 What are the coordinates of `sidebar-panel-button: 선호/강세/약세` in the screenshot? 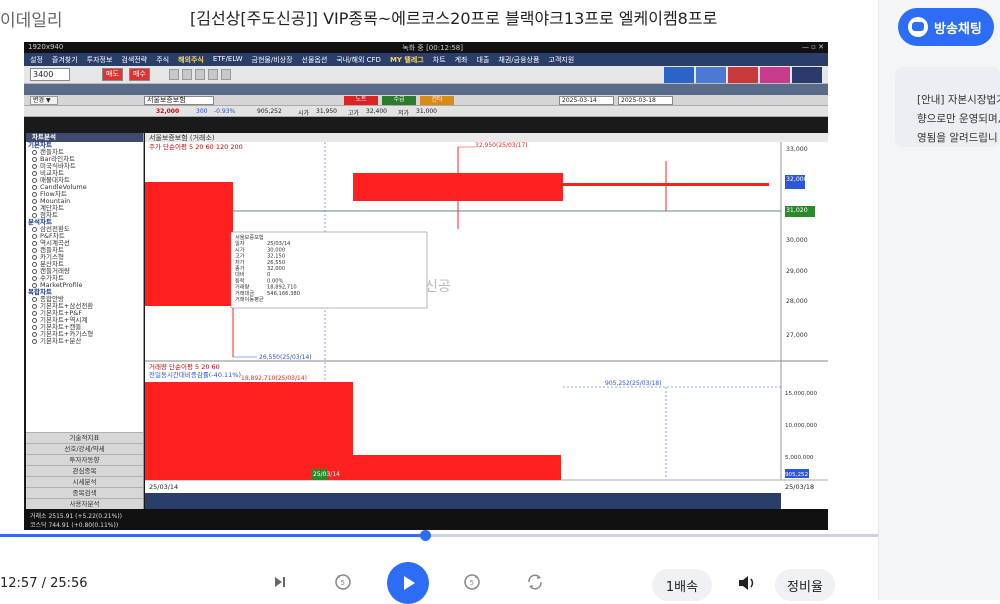 It's located at (84, 448).